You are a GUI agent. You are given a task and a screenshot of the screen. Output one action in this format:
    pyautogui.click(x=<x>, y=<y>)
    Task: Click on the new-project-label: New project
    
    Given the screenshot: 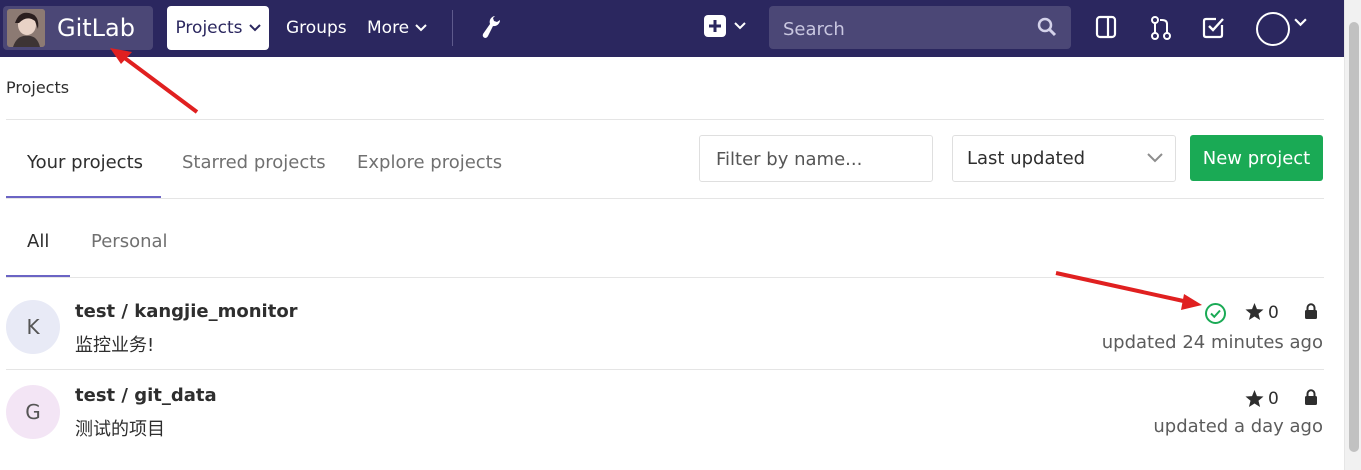 What is the action you would take?
    pyautogui.click(x=1256, y=158)
    